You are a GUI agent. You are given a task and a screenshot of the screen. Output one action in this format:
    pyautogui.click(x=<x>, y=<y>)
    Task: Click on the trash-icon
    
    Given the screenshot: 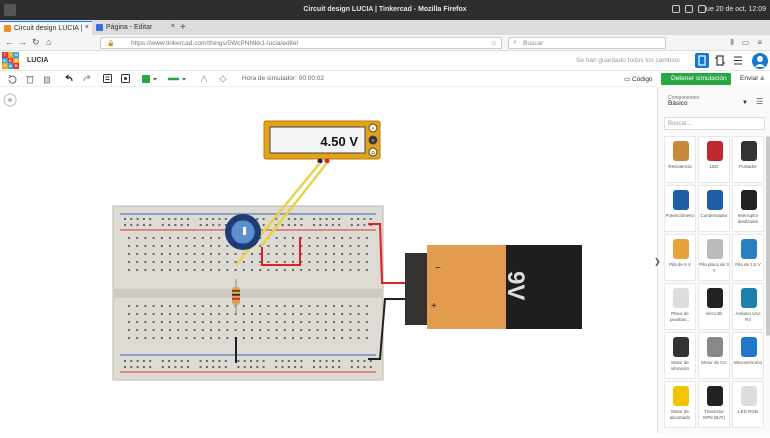 What is the action you would take?
    pyautogui.click(x=47, y=79)
    